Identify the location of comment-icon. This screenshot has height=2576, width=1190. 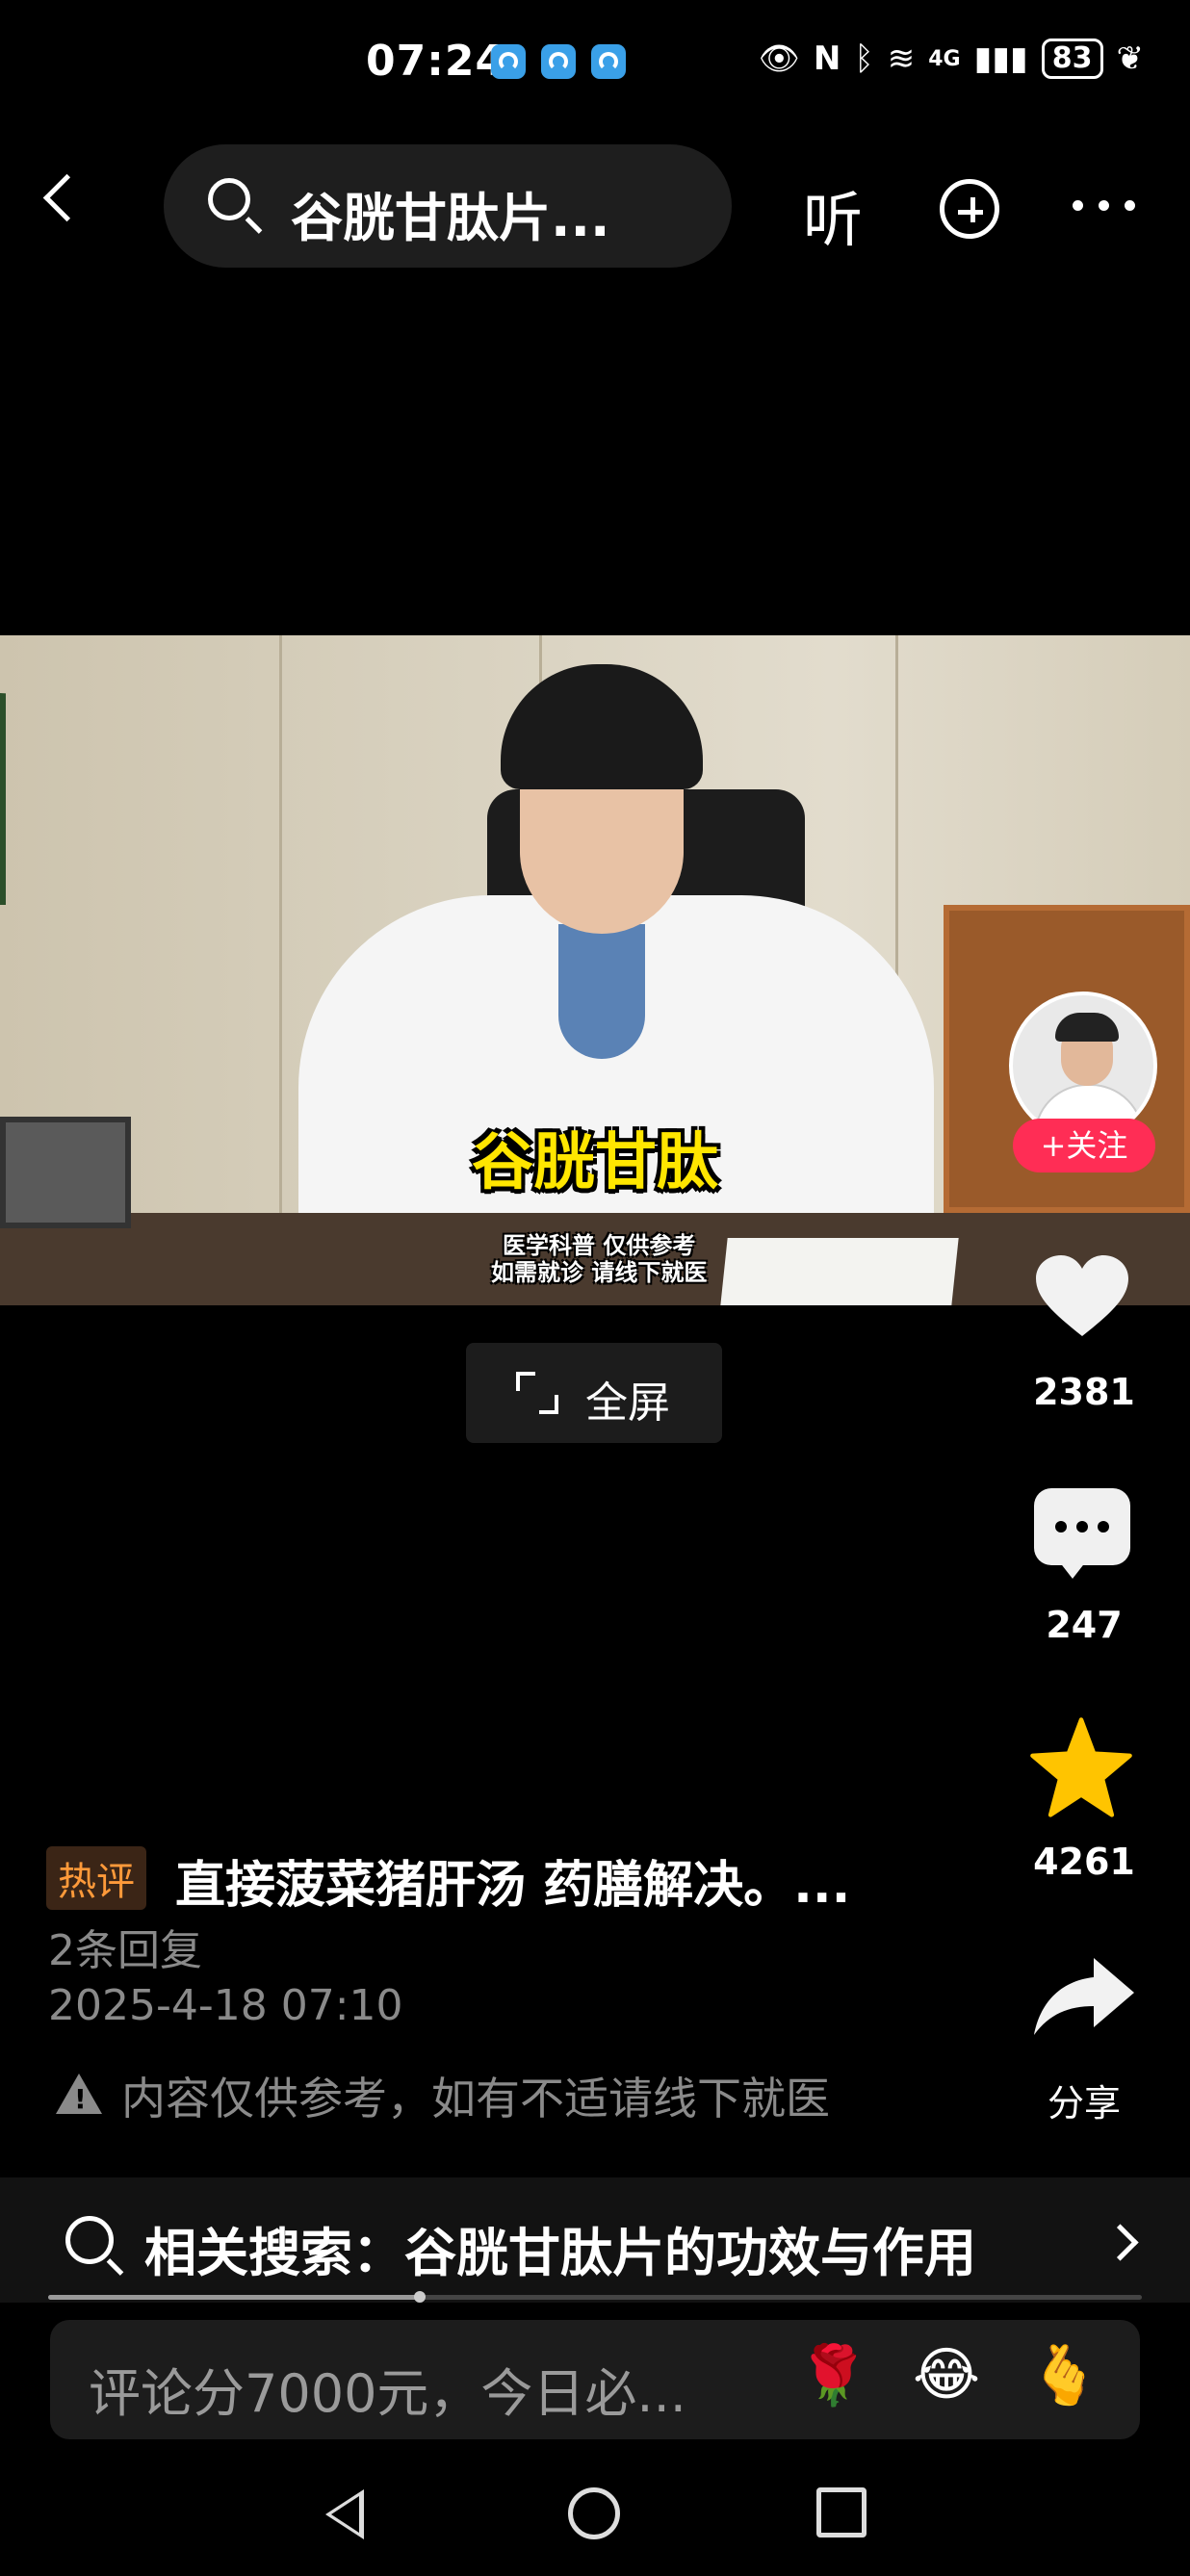
(1082, 1534).